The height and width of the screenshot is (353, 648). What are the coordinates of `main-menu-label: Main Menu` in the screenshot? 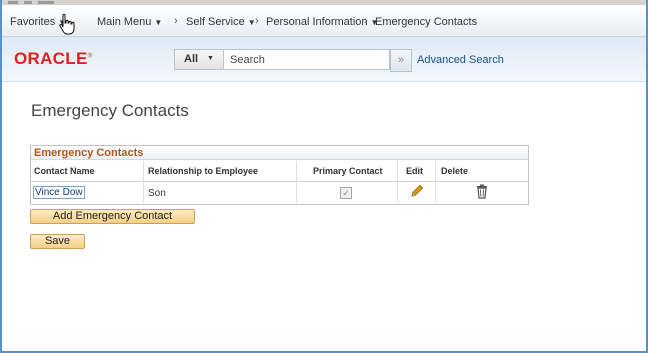 It's located at (124, 22).